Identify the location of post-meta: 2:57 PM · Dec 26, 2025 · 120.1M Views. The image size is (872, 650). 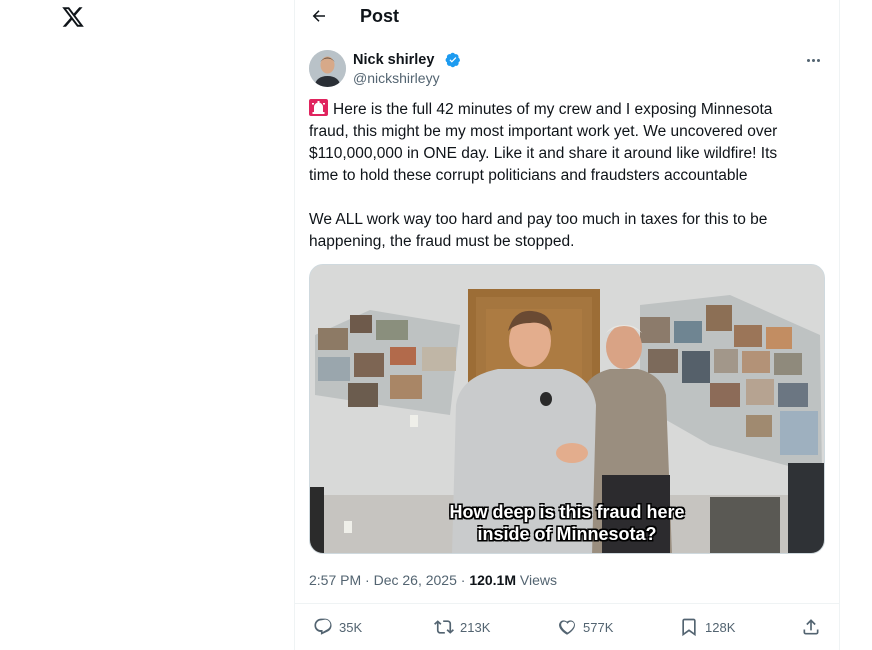
(433, 580).